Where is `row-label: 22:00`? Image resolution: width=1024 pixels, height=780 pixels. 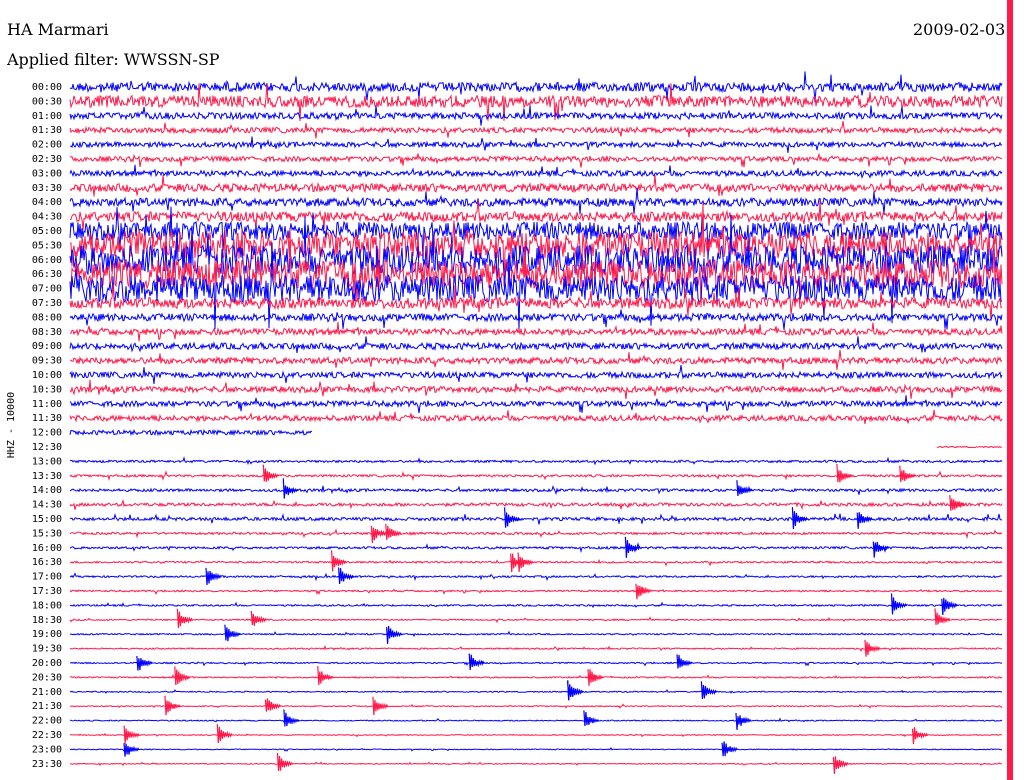 row-label: 22:00 is located at coordinates (47, 721).